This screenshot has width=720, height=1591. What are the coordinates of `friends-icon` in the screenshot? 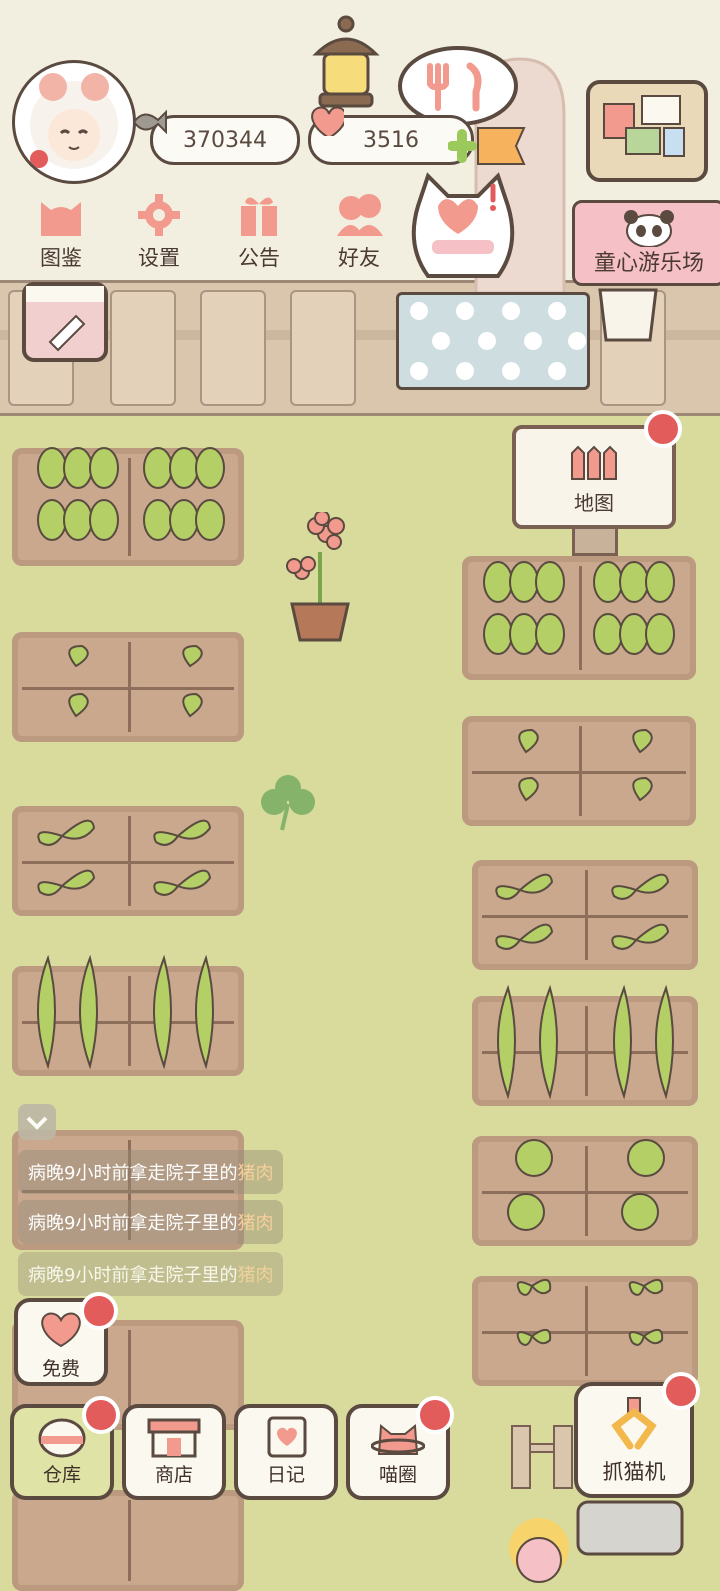 It's located at (360, 215).